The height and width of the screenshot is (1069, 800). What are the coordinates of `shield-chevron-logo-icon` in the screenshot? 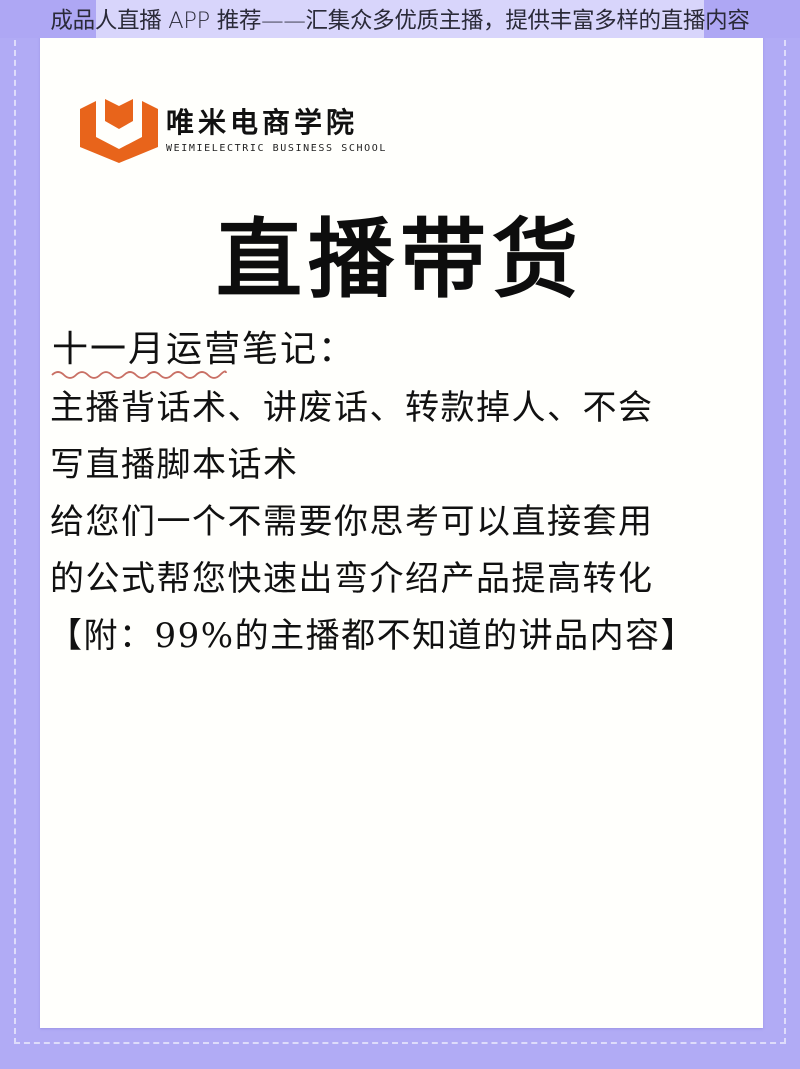 It's located at (119, 131).